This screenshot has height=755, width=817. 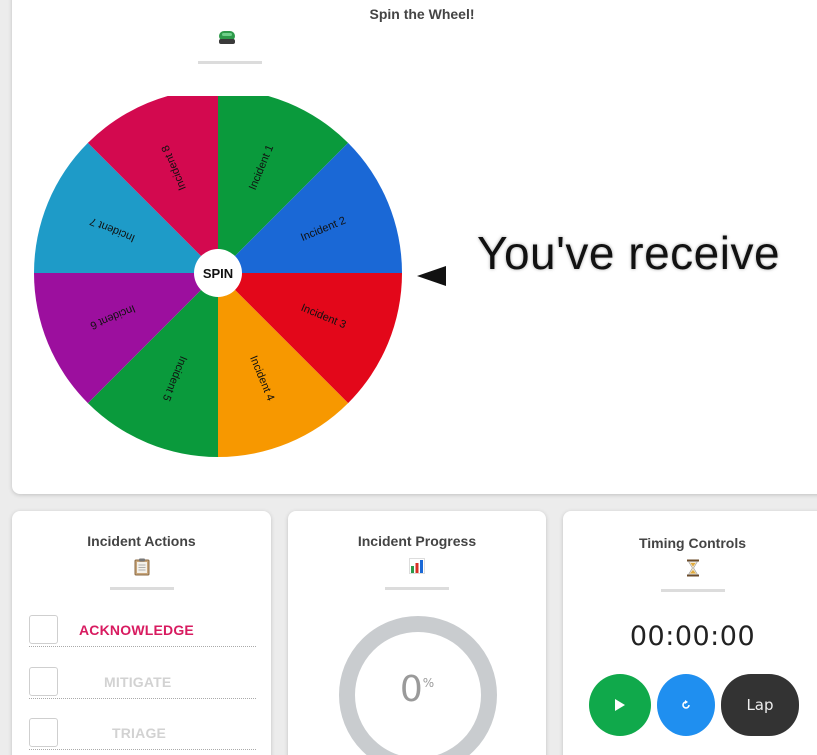 What do you see at coordinates (43, 681) in the screenshot?
I see `mitigate-checkbox` at bounding box center [43, 681].